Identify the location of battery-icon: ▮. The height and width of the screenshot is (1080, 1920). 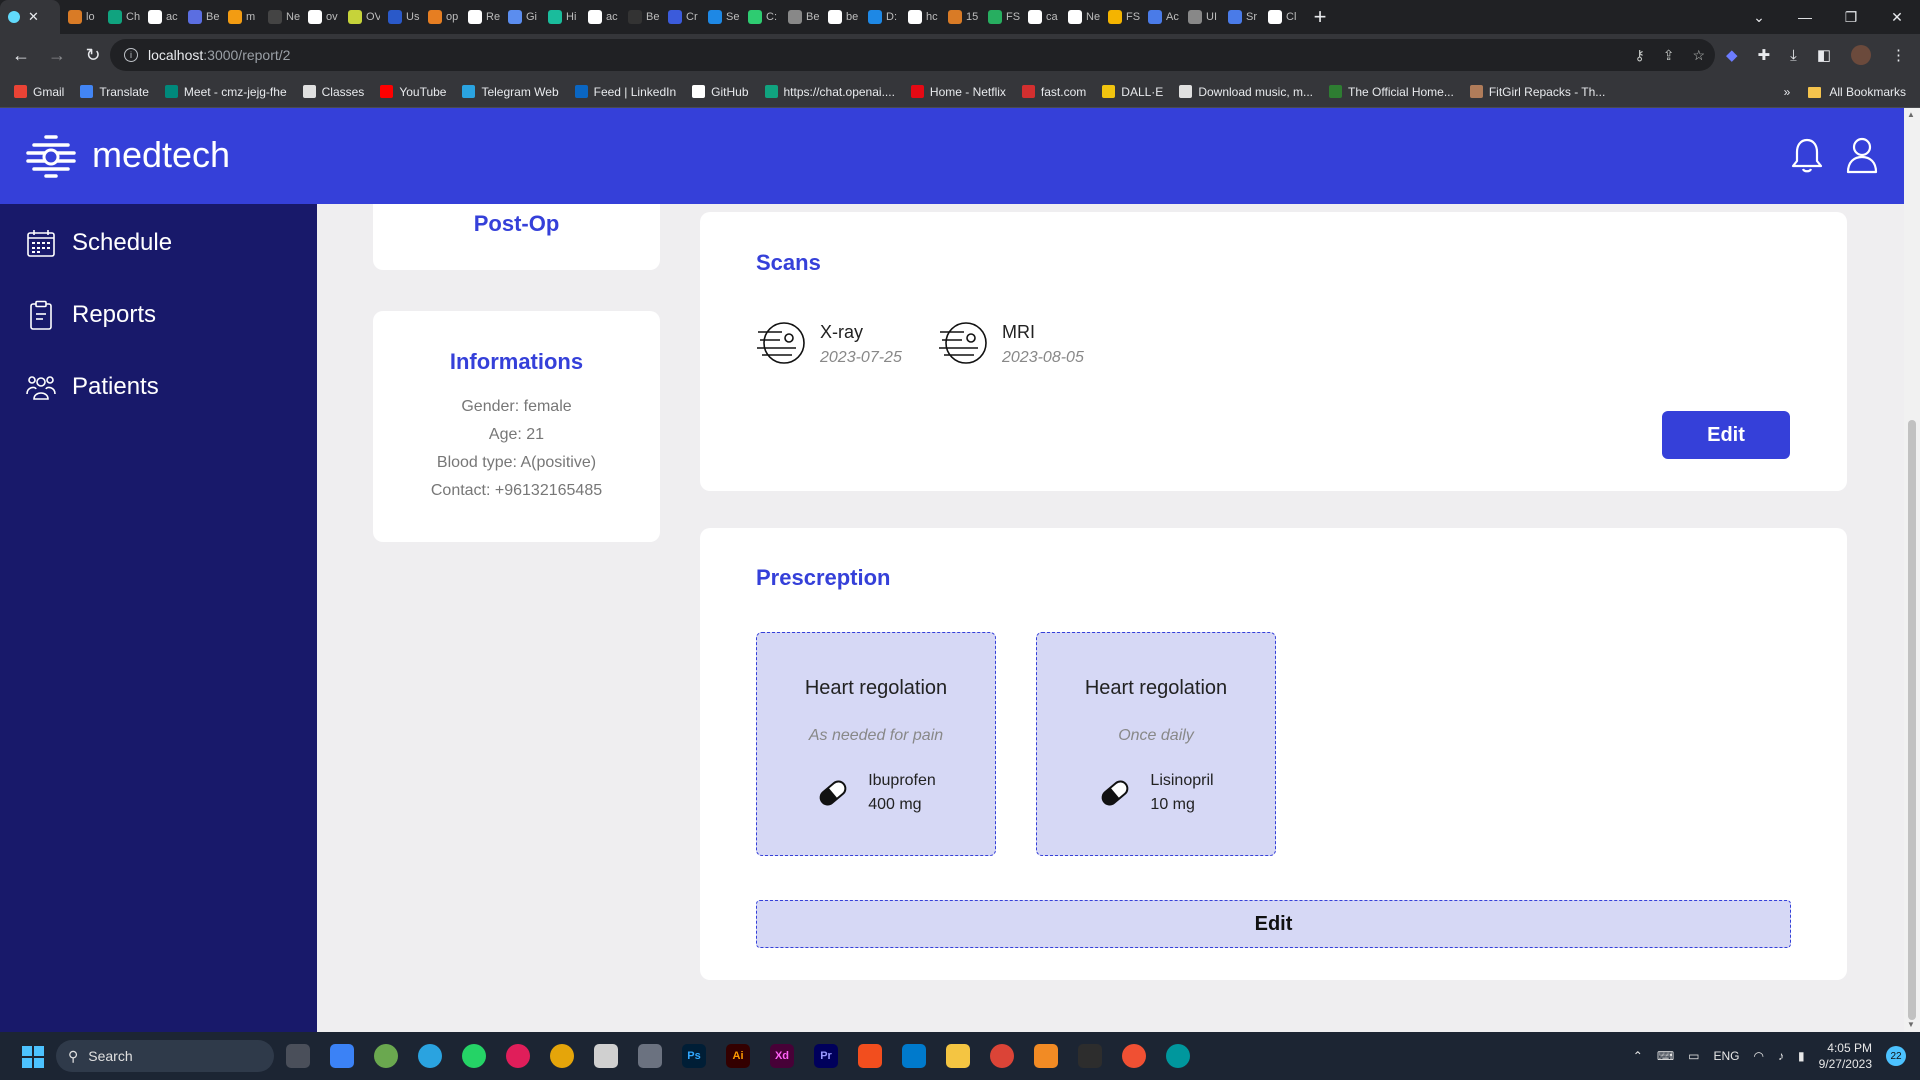
(1801, 1056).